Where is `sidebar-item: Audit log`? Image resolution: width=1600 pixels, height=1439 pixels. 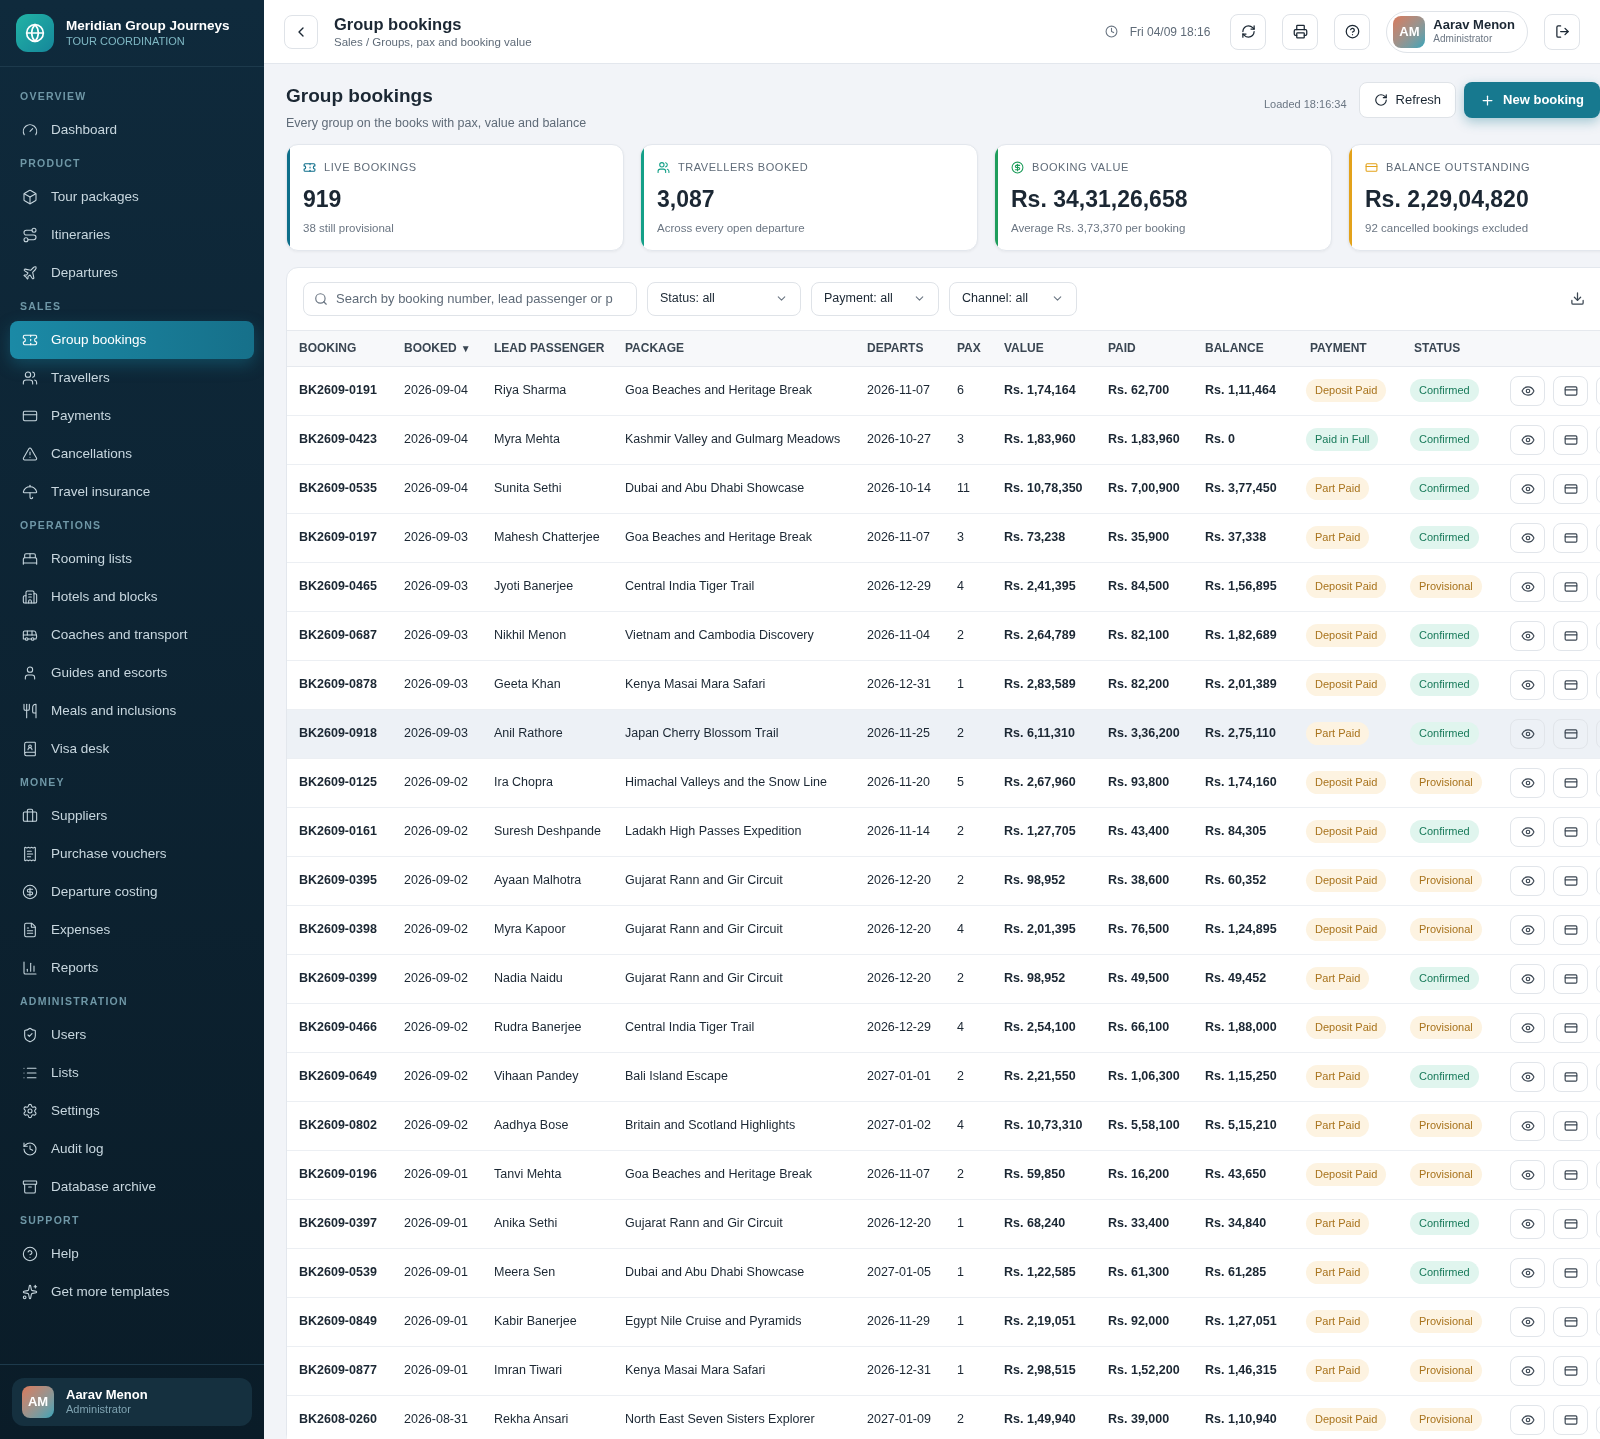 sidebar-item: Audit log is located at coordinates (132, 1149).